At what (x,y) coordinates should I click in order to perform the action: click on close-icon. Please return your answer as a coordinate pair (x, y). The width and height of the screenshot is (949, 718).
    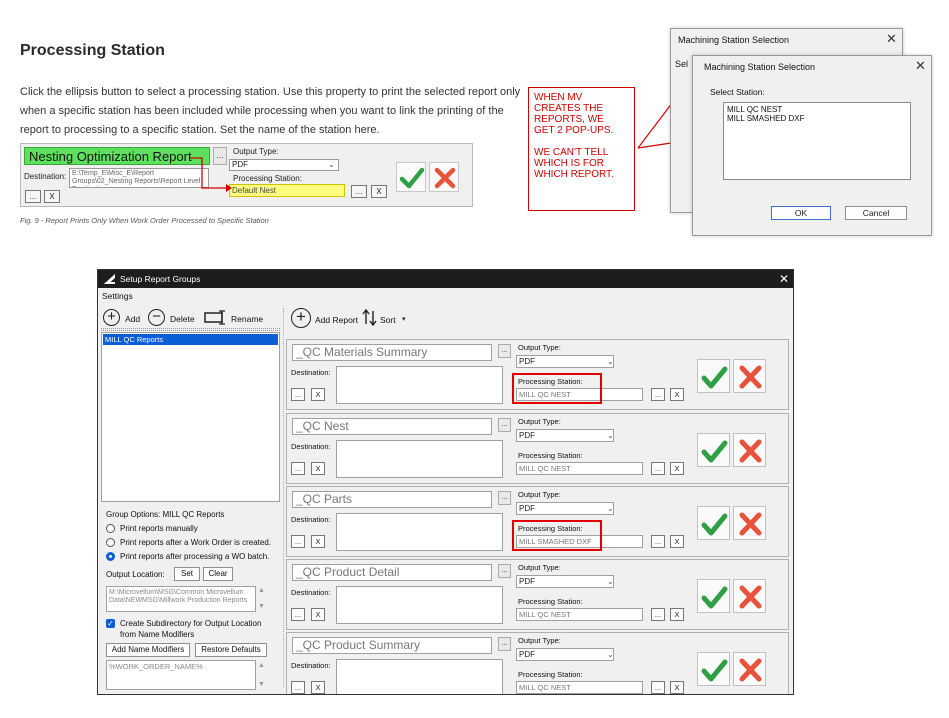
    Looking at the image, I should click on (750, 451).